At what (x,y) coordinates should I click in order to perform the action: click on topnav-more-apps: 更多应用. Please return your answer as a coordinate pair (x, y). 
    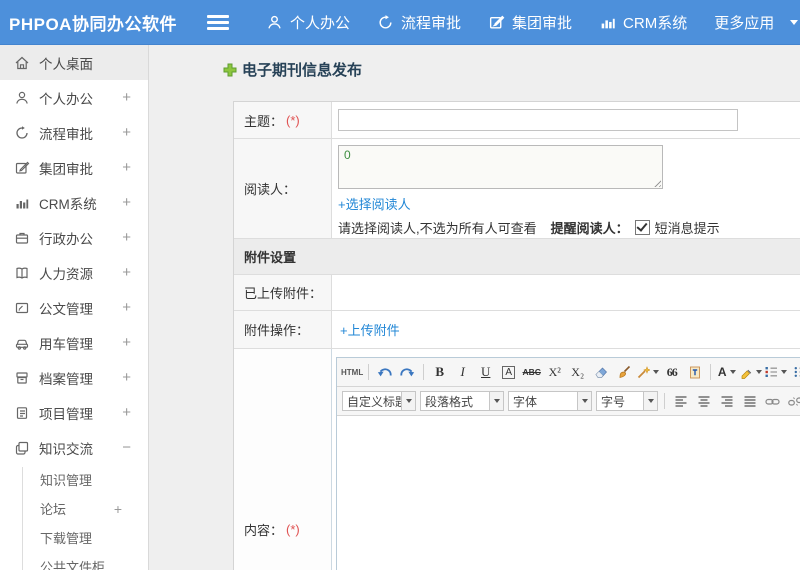
    Looking at the image, I should click on (756, 22).